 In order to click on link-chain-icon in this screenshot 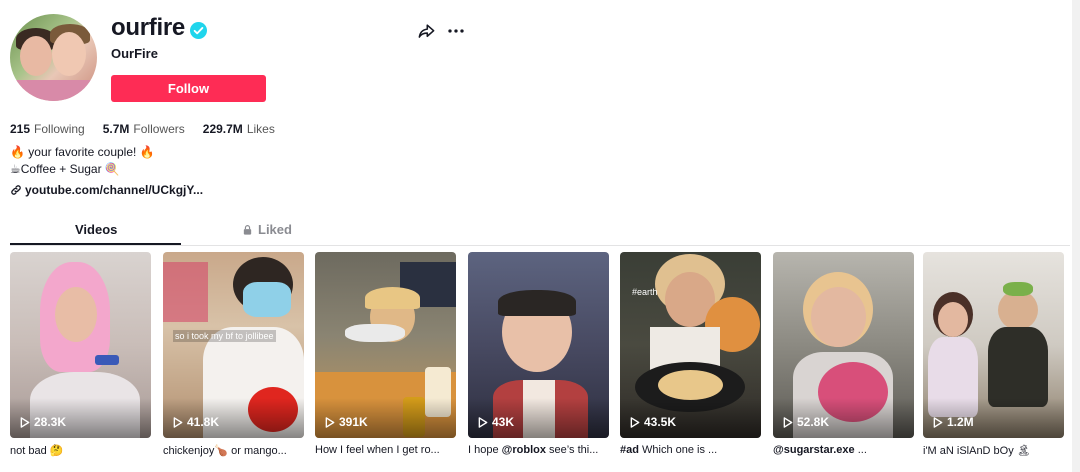, I will do `click(16, 190)`.